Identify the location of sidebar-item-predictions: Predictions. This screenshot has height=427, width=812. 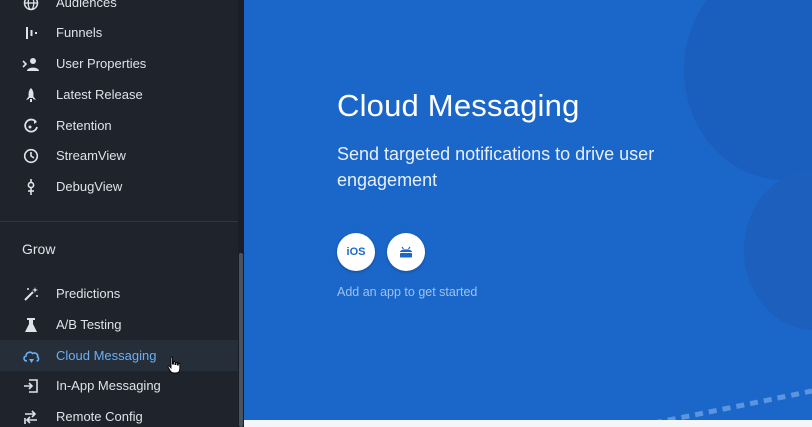
(119, 293).